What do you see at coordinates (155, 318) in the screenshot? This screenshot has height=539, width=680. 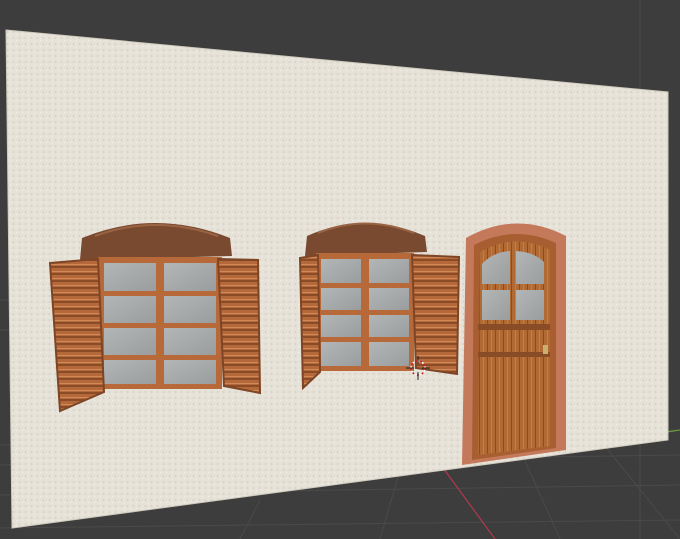 I see `window-left` at bounding box center [155, 318].